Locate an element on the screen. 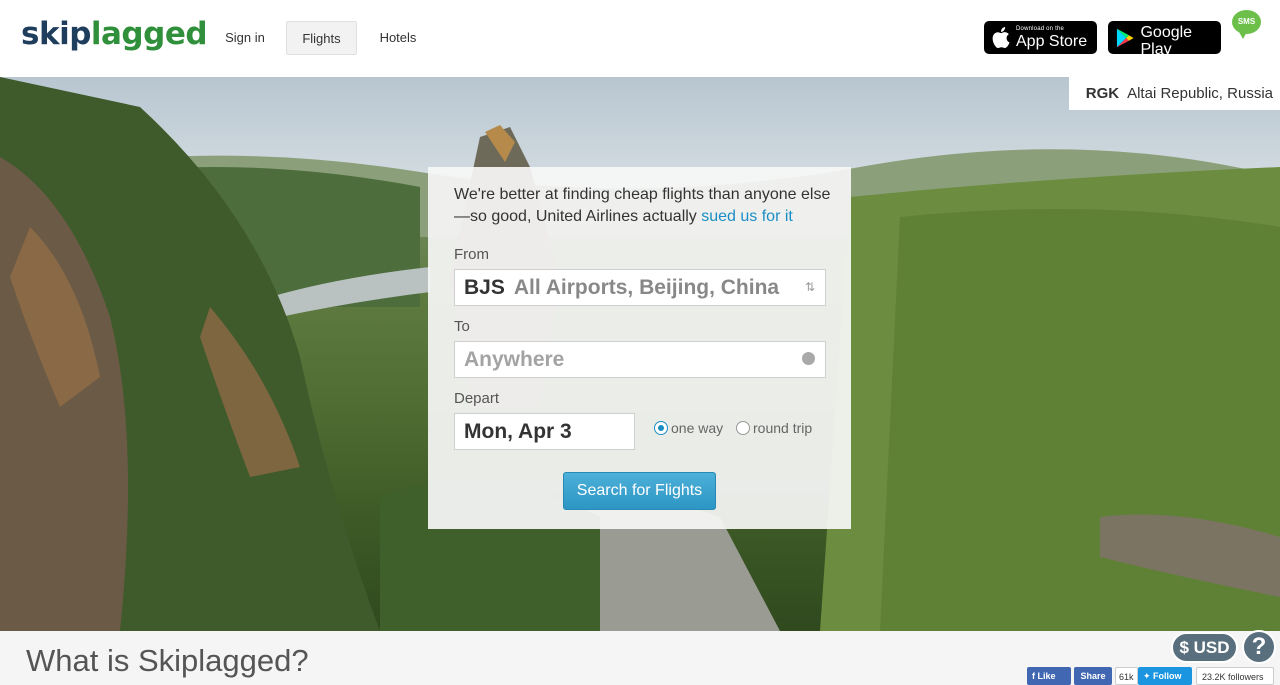 The image size is (1280, 685). globe-icon is located at coordinates (808, 358).